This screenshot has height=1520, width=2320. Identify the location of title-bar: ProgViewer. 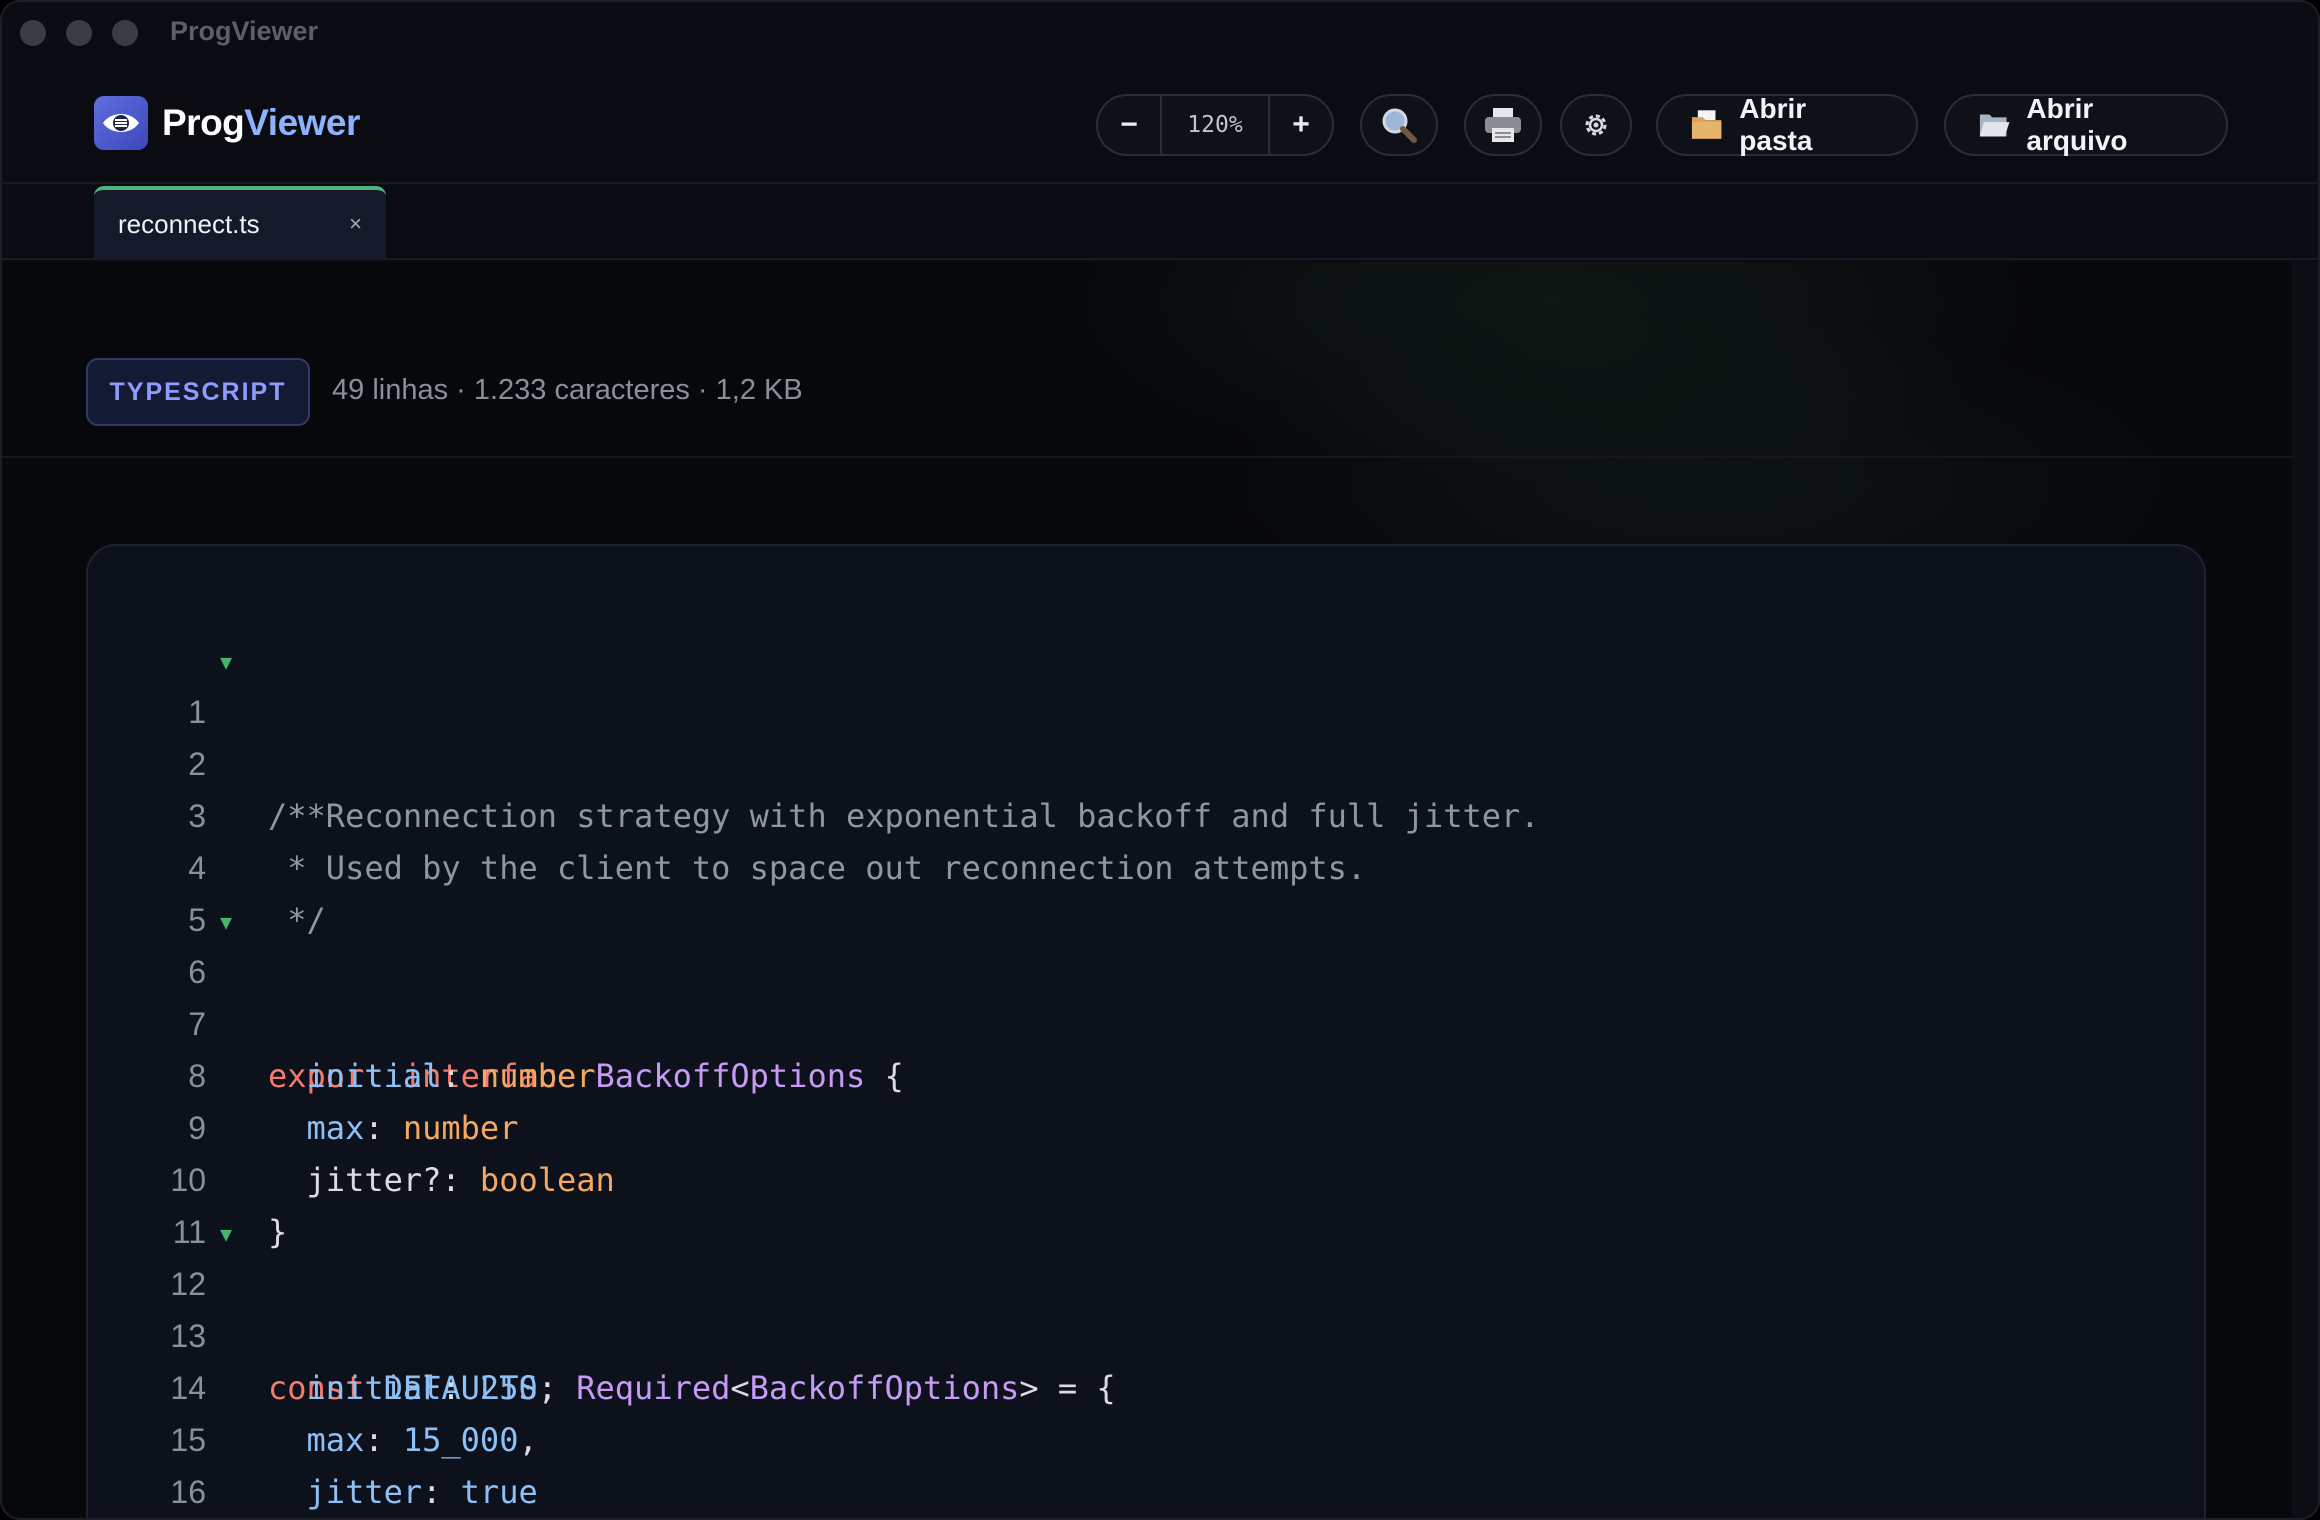
(1160, 34).